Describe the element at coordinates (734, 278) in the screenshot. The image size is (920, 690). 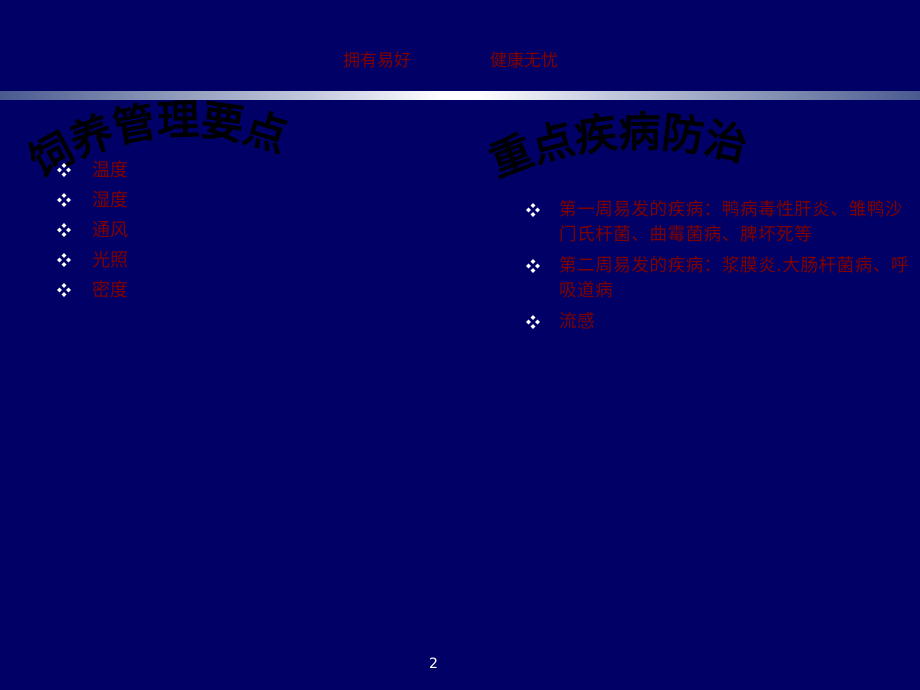
I see `list-item-label: 第二周易发的疾病：浆膜炎.大肠杆菌病、呼吸道病` at that location.